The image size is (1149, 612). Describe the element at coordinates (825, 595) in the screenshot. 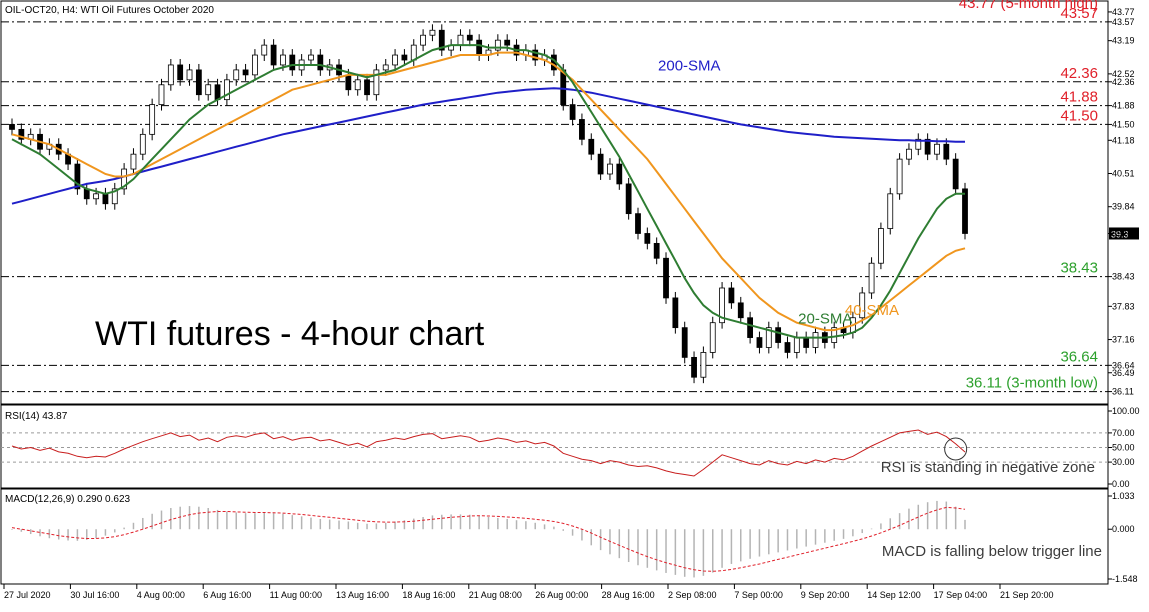

I see `x-tick-label: 9 Sep 20:00` at that location.